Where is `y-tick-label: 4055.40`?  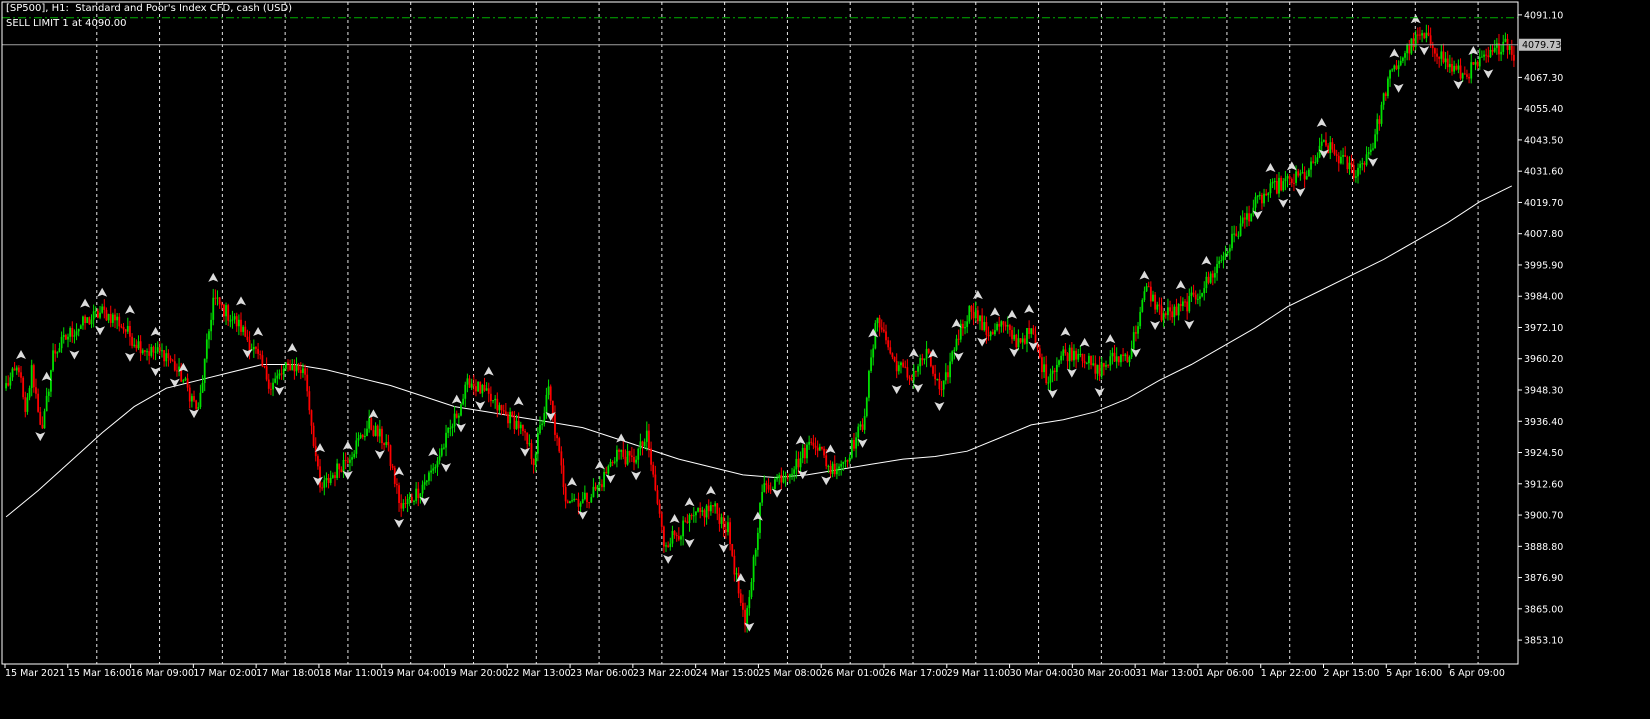 y-tick-label: 4055.40 is located at coordinates (1543, 109).